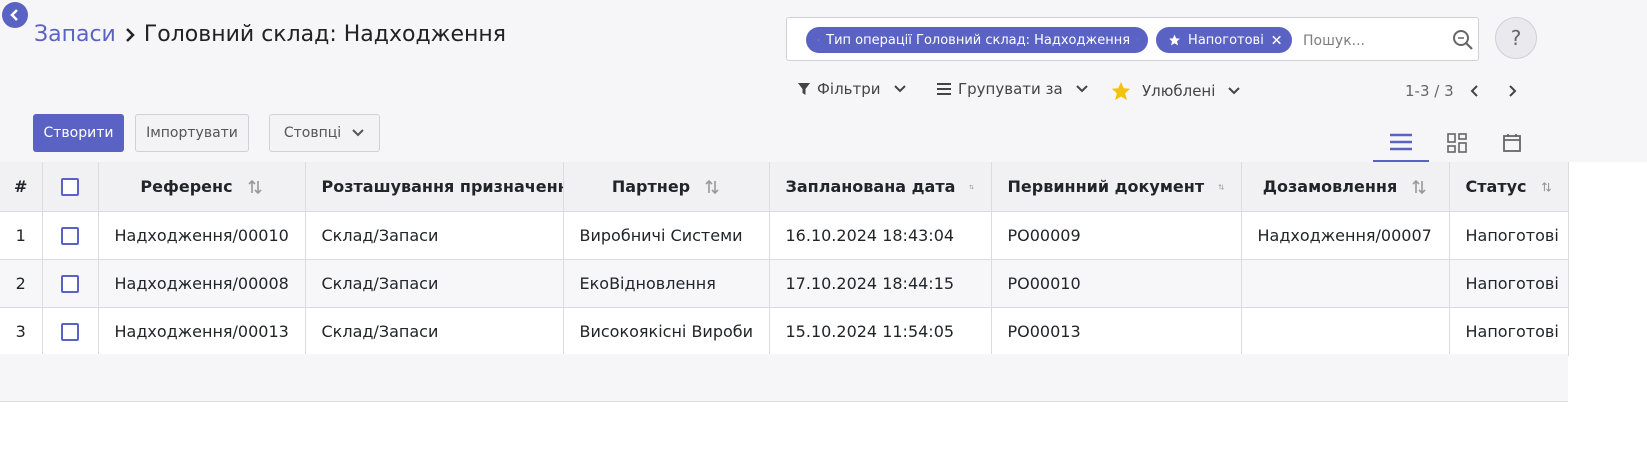 The image size is (1647, 473). What do you see at coordinates (880, 331) in the screenshot?
I see `cell-scheduled-date: 15.10.2024 11:54:05` at bounding box center [880, 331].